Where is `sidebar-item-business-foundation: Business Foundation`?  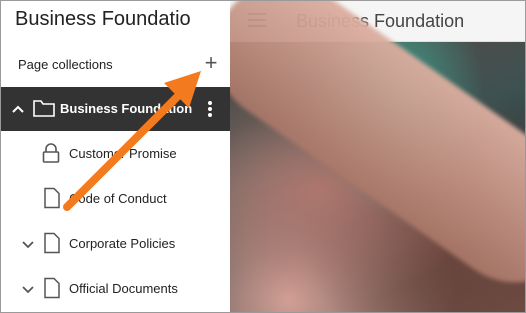
sidebar-item-business-foundation: Business Foundation is located at coordinates (115, 109).